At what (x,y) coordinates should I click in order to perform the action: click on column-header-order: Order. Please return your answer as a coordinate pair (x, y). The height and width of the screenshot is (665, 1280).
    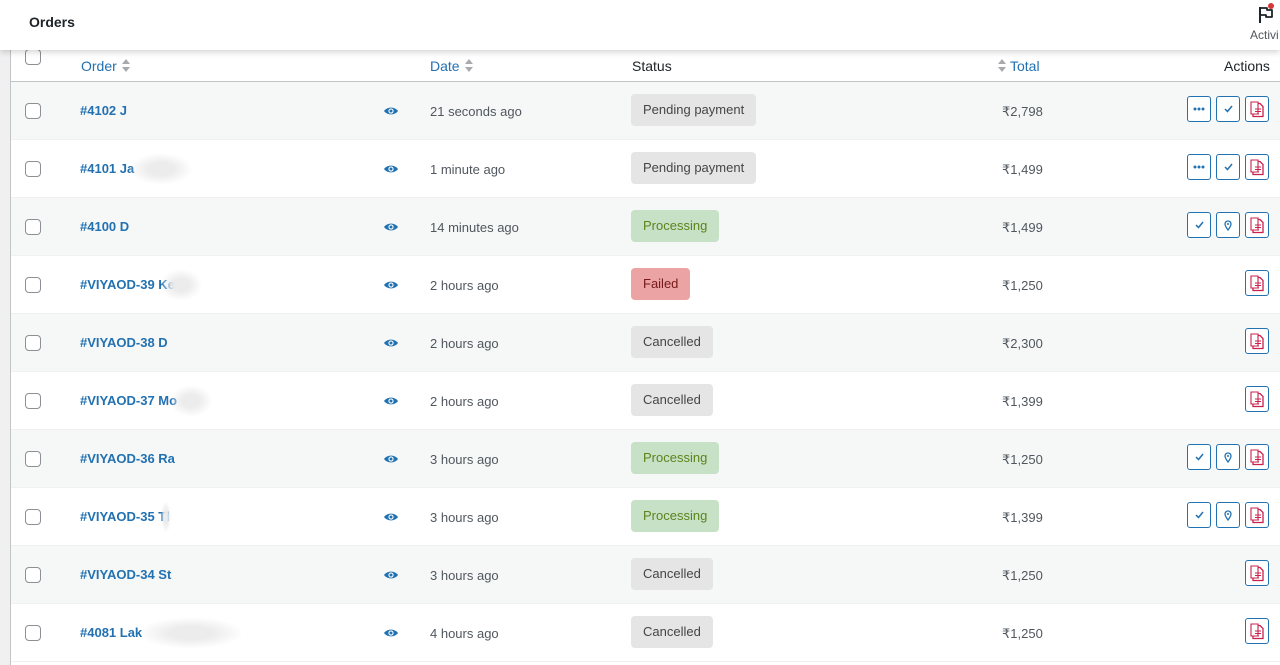
    Looking at the image, I should click on (106, 65).